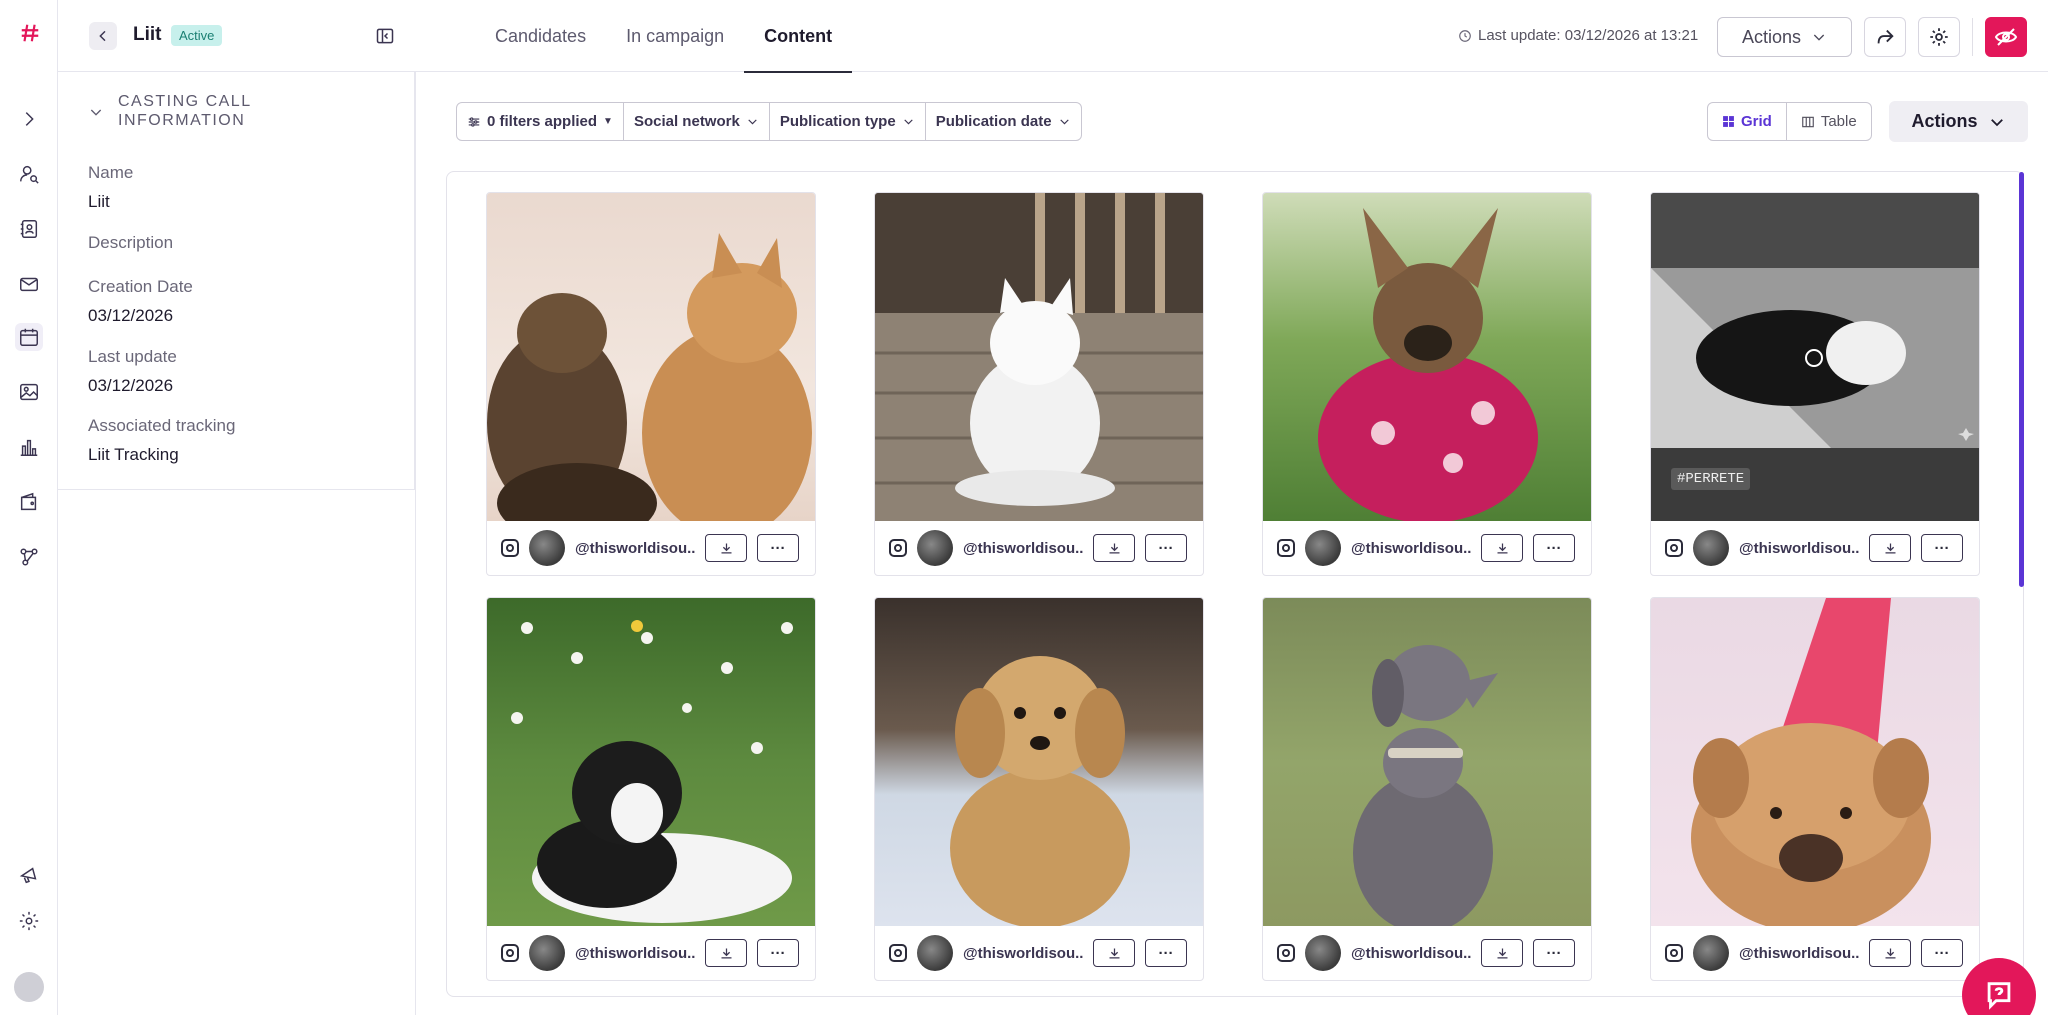 Image resolution: width=2048 pixels, height=1015 pixels. Describe the element at coordinates (675, 36) in the screenshot. I see `tab-in-campaign: In campaign` at that location.